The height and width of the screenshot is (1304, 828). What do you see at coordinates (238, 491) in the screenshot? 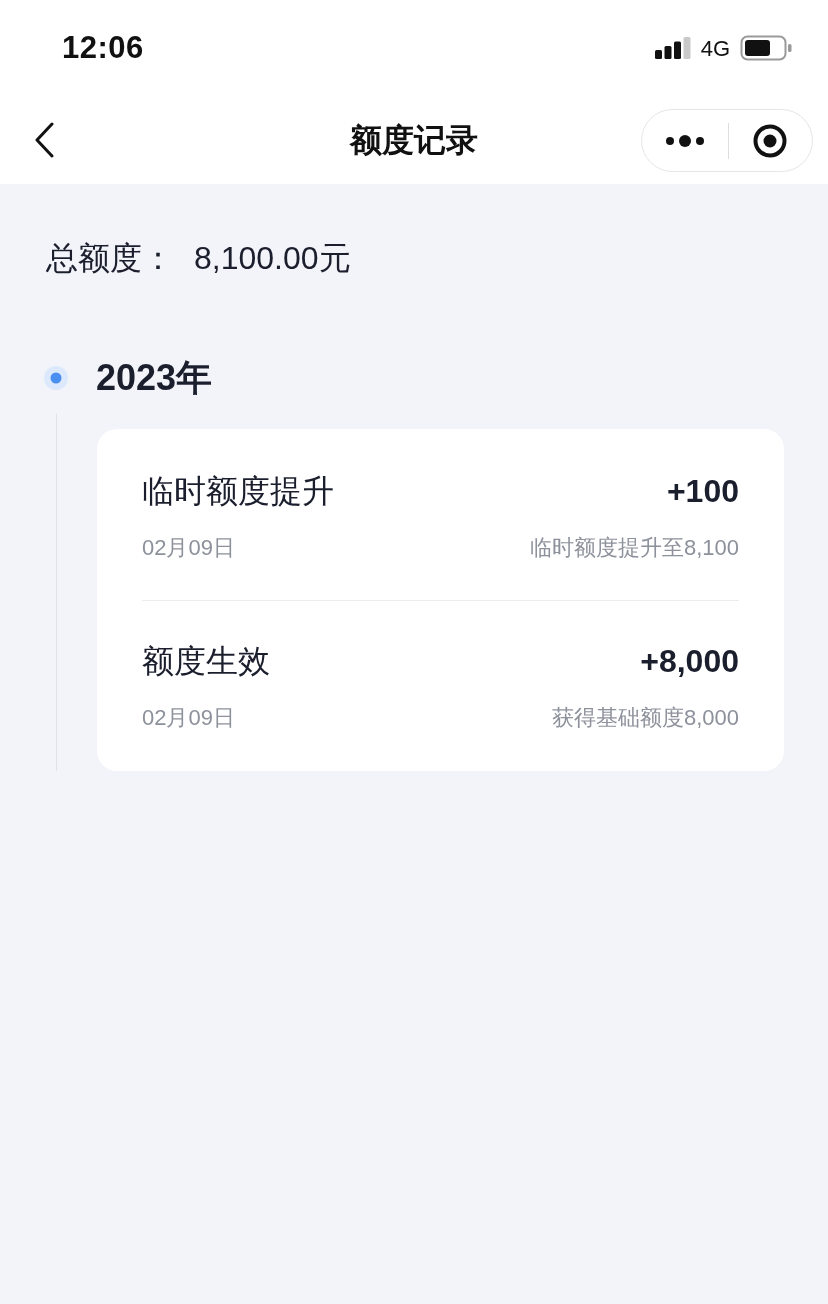
I see `record-title: 临时额度提升` at bounding box center [238, 491].